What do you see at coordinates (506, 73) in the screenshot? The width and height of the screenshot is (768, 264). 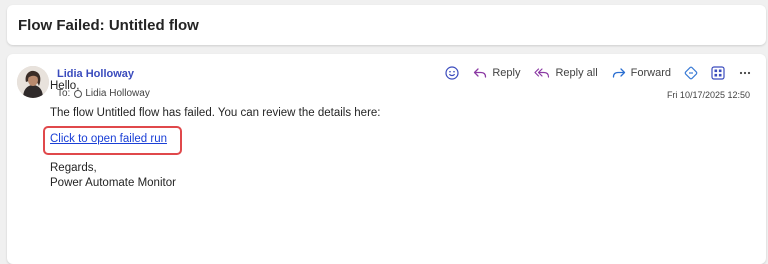 I see `reply-label: Reply` at bounding box center [506, 73].